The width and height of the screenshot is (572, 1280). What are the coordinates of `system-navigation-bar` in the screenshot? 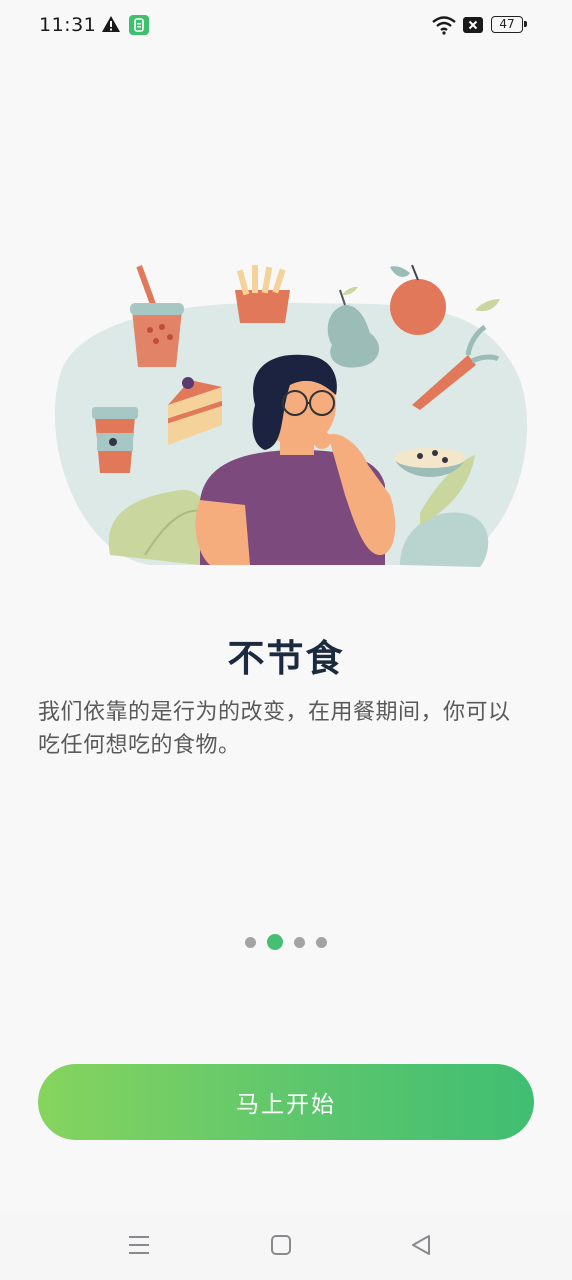 It's located at (286, 1245).